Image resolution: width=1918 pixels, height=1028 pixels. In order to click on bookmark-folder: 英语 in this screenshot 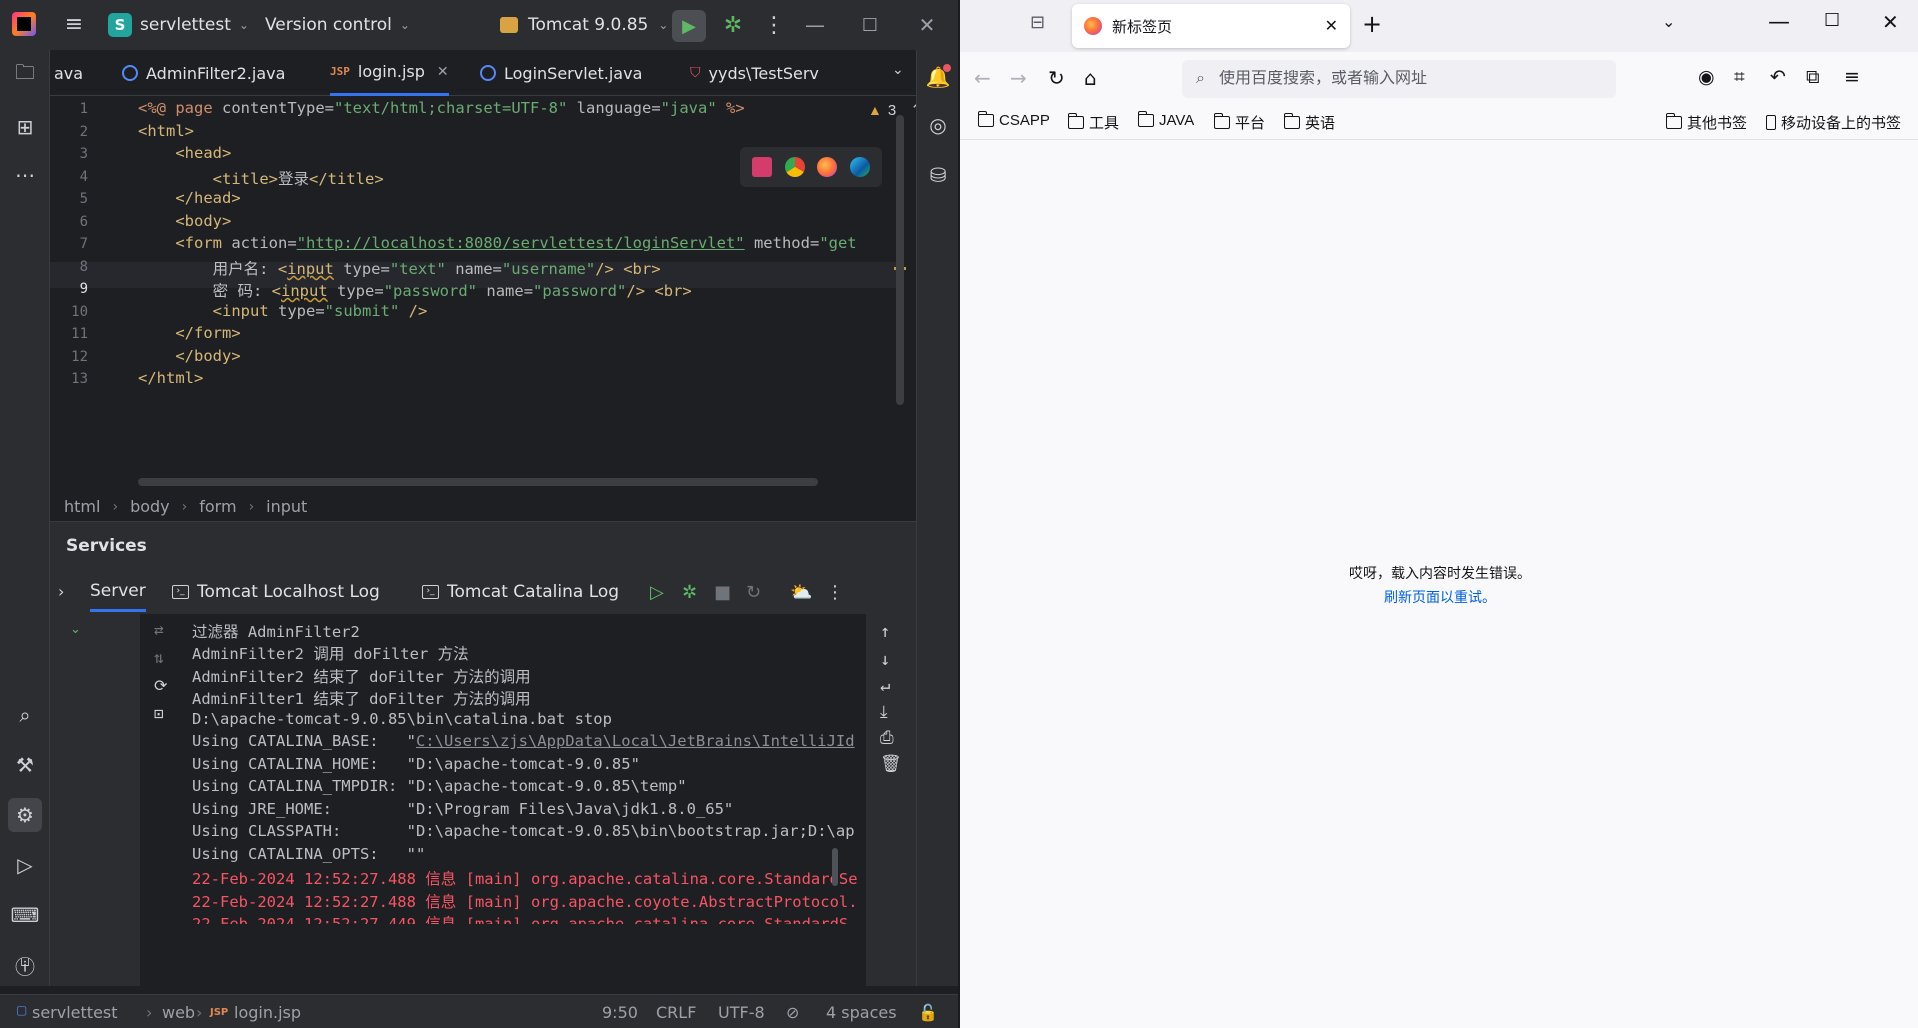, I will do `click(1309, 122)`.